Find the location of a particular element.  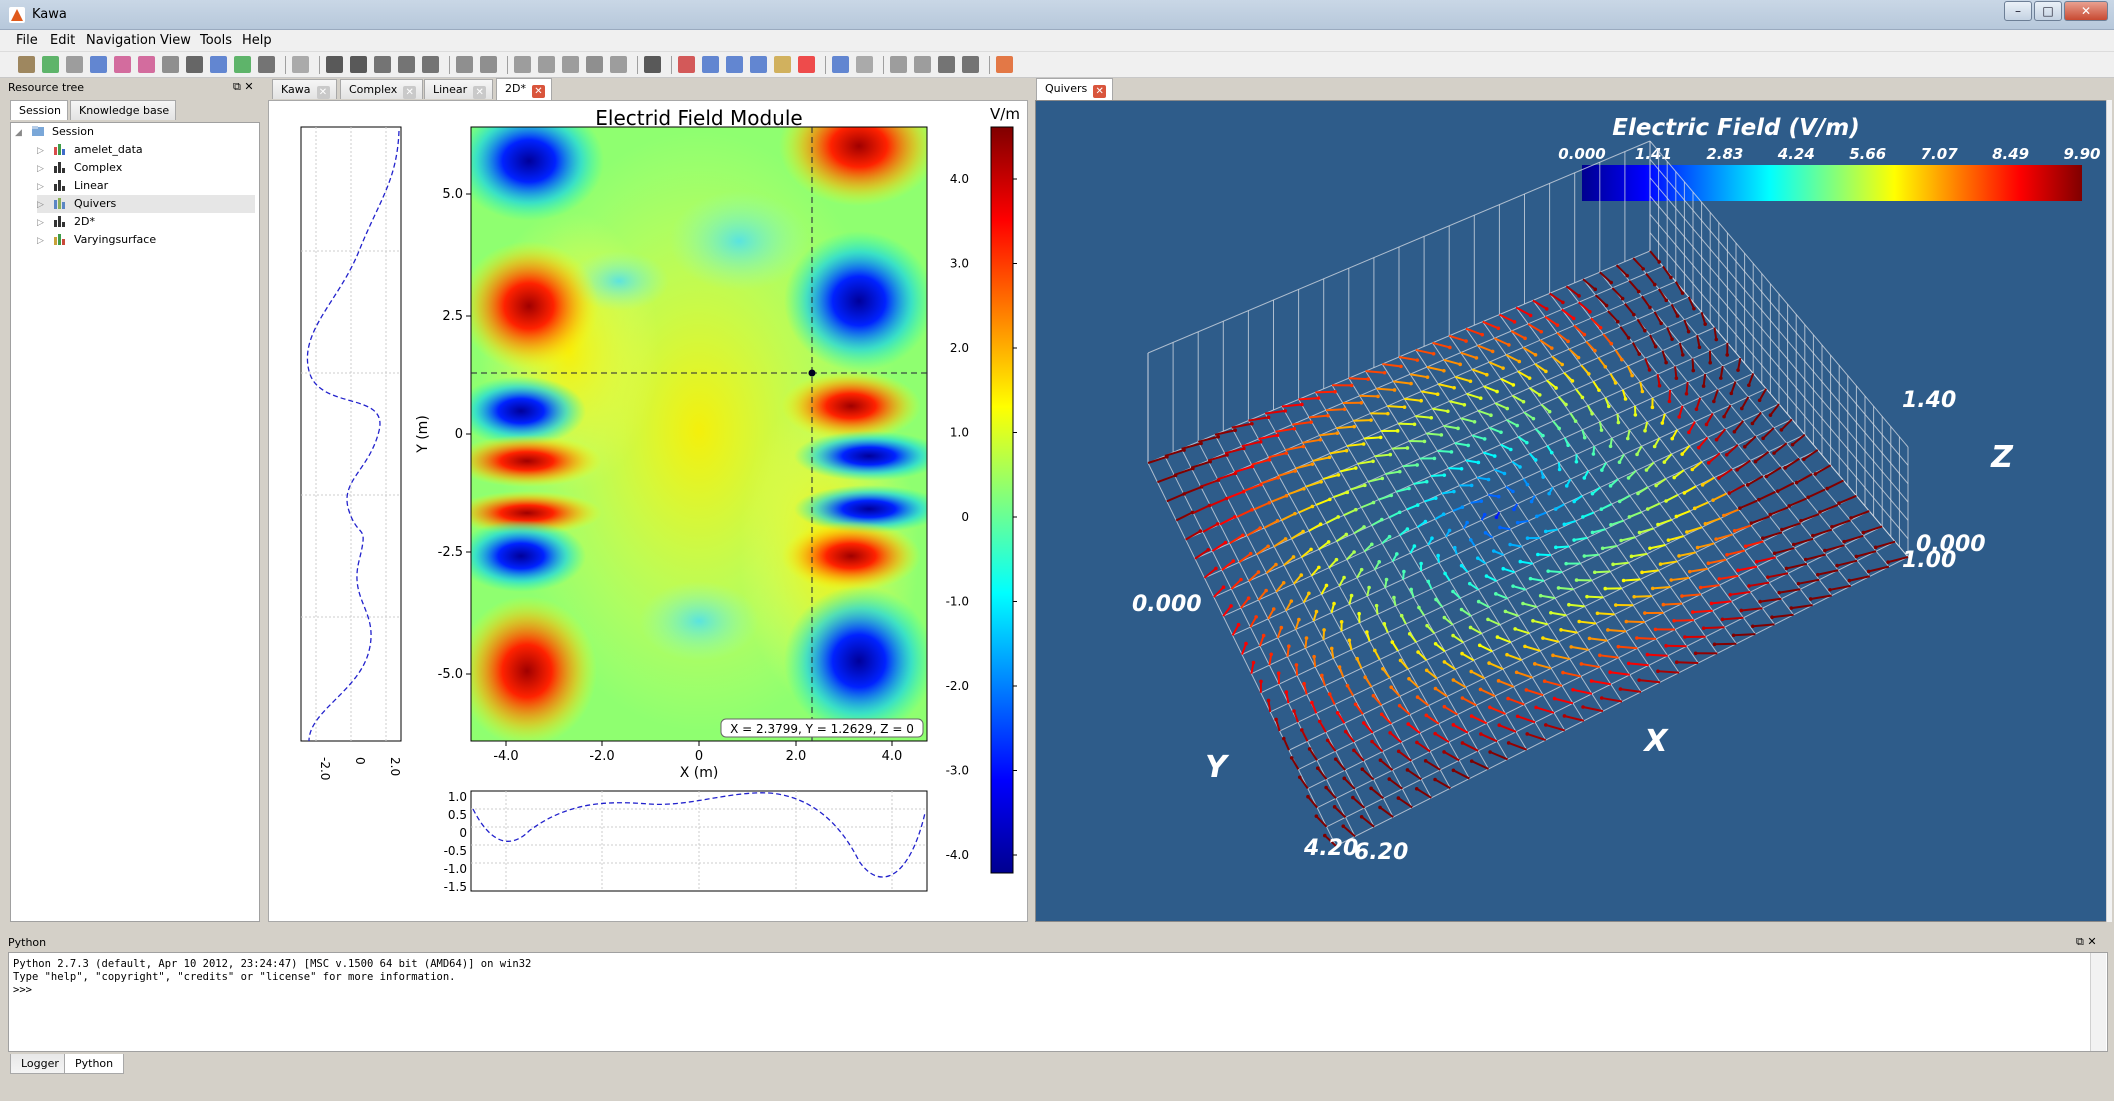

tab-quivers: Quivers ✕ is located at coordinates (1075, 89).